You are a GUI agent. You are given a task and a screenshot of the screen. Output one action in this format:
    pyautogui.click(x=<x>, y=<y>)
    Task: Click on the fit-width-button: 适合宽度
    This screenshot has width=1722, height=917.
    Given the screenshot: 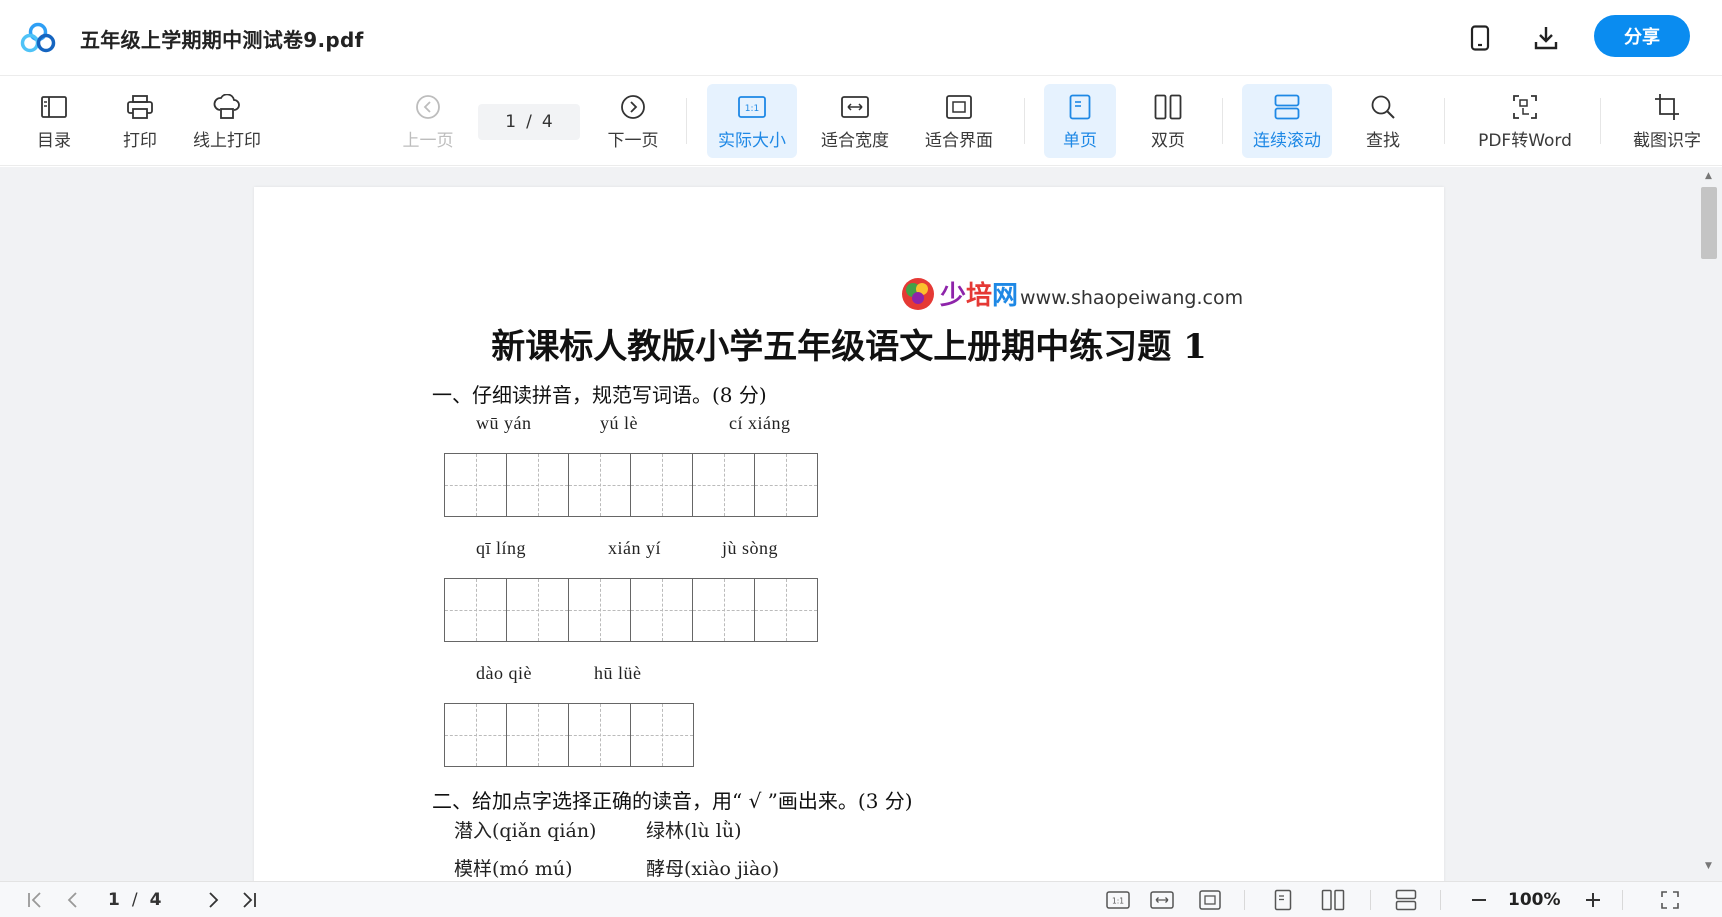 What is the action you would take?
    pyautogui.click(x=855, y=121)
    